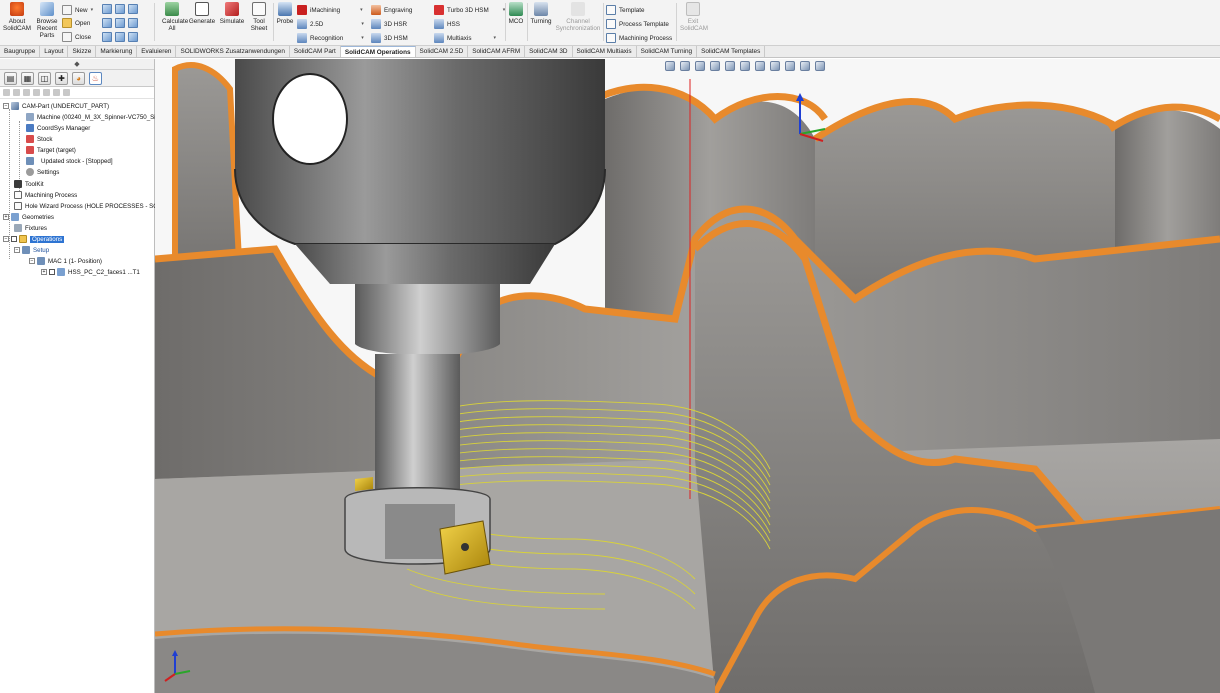  I want to click on recognition-label: Recognition, so click(327, 38).